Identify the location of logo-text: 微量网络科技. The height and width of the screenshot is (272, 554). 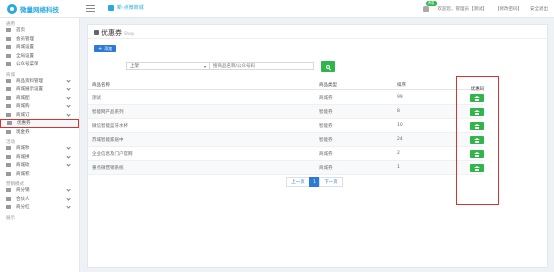
(39, 10).